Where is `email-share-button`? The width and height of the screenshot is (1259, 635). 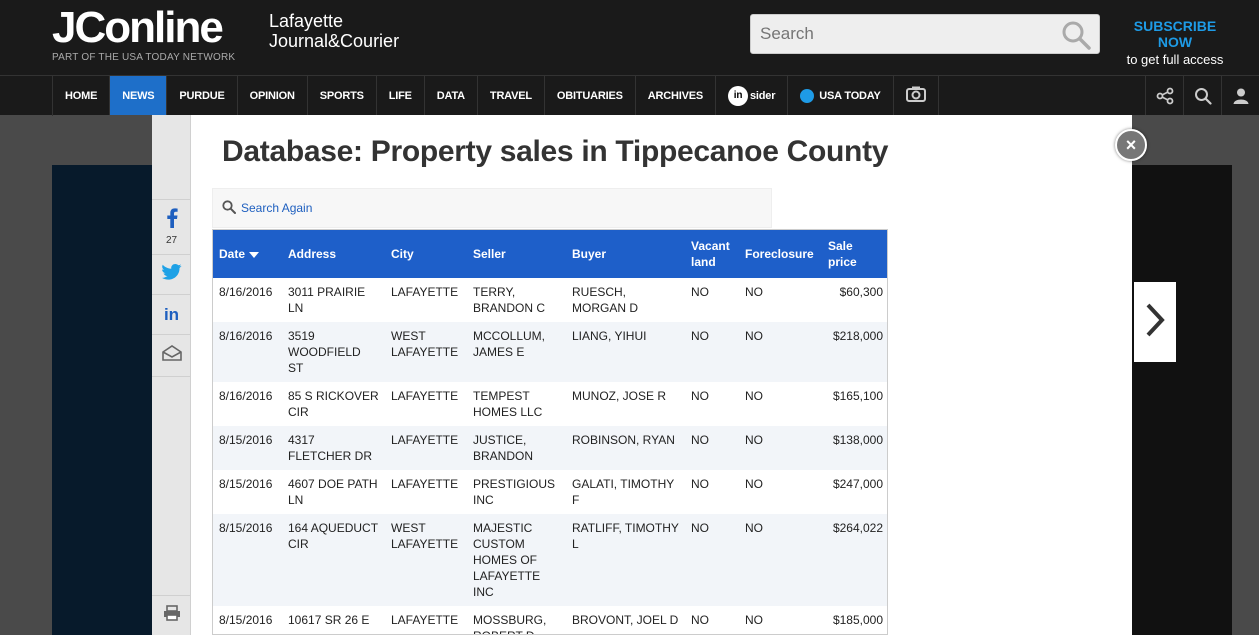 email-share-button is located at coordinates (171, 356).